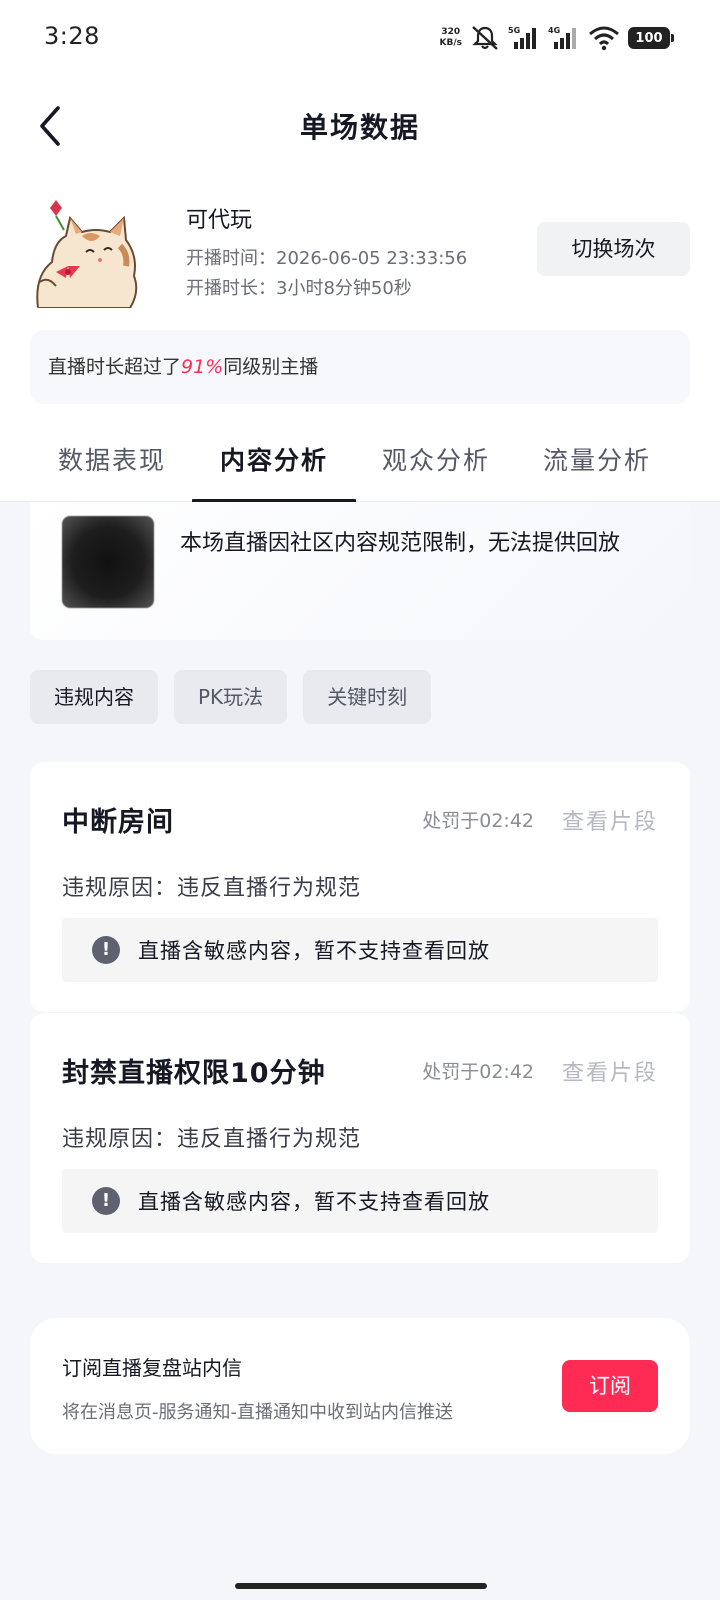 The image size is (720, 1600). I want to click on rank-suffix: 同级别主播, so click(271, 367).